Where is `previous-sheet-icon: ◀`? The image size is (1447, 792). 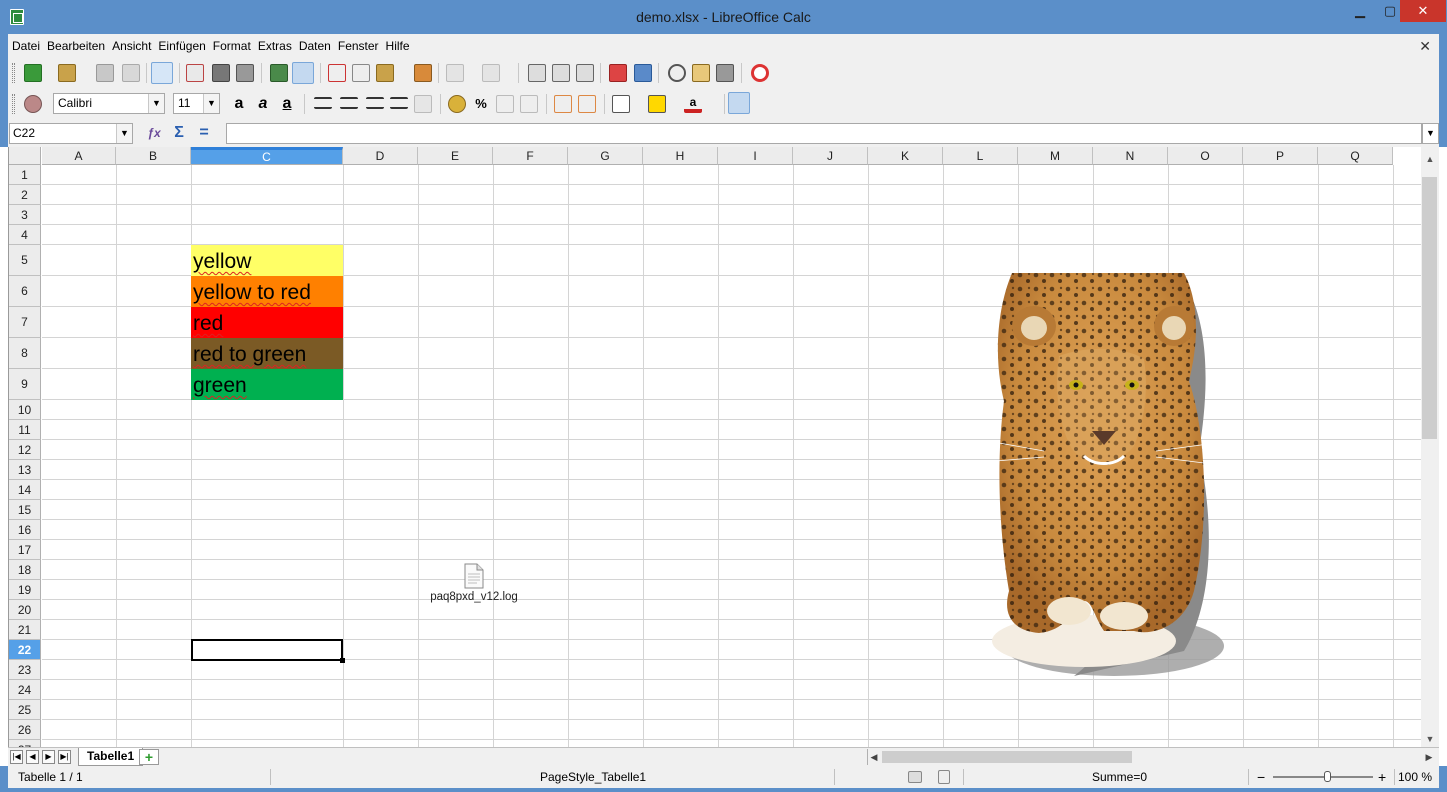
previous-sheet-icon: ◀ is located at coordinates (32, 757).